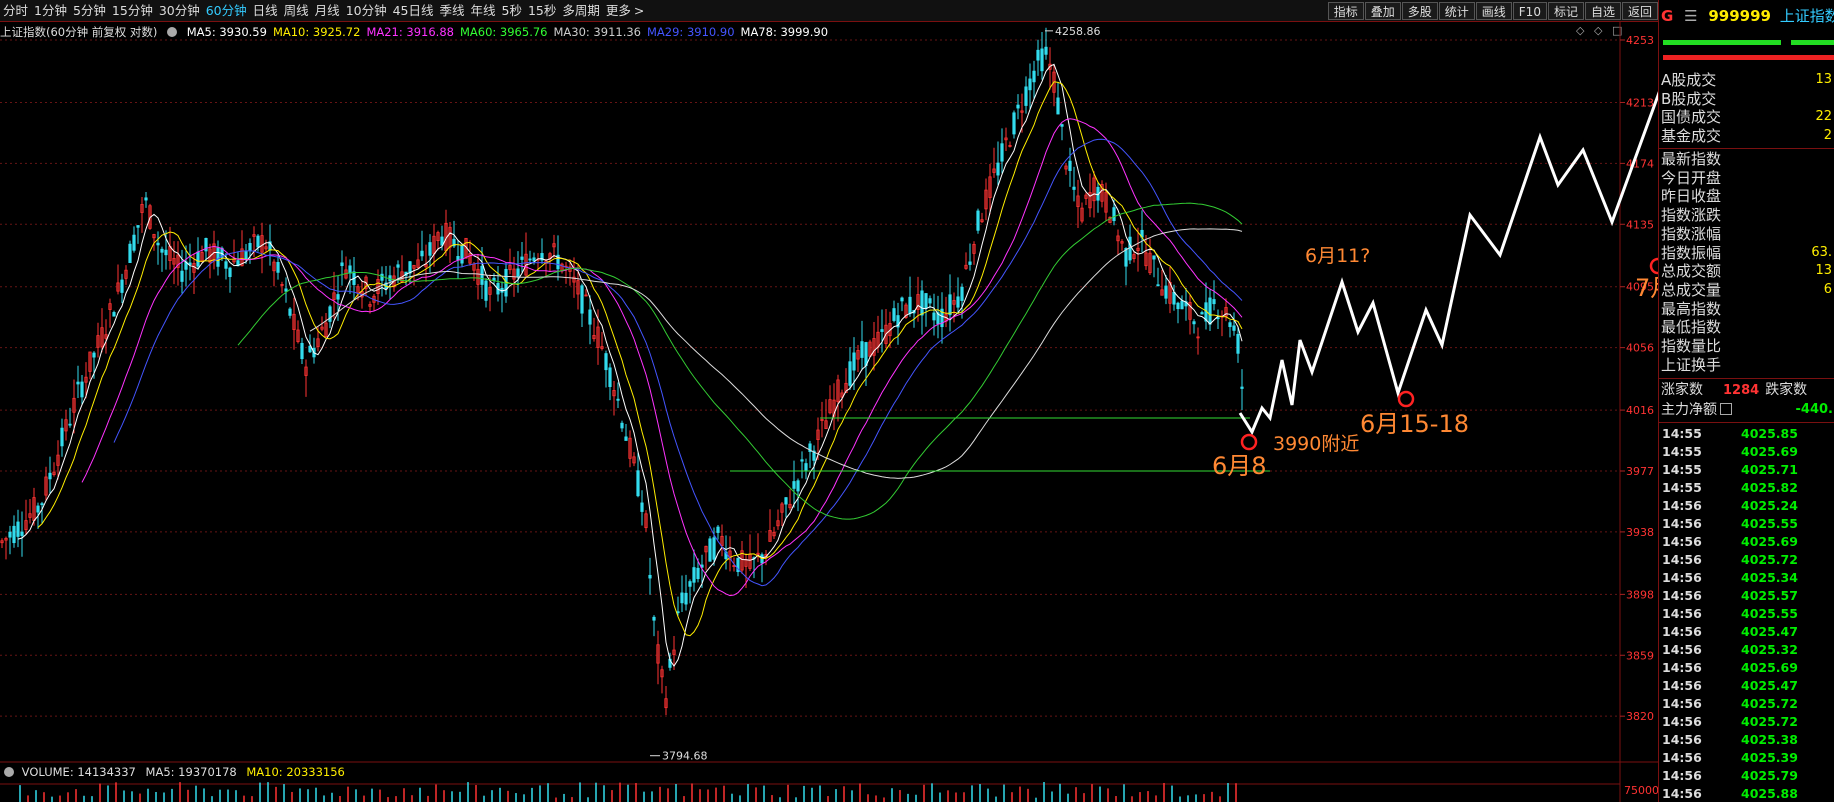 This screenshot has height=802, width=1834. Describe the element at coordinates (1827, 289) in the screenshot. I see `panel-value: 6` at that location.